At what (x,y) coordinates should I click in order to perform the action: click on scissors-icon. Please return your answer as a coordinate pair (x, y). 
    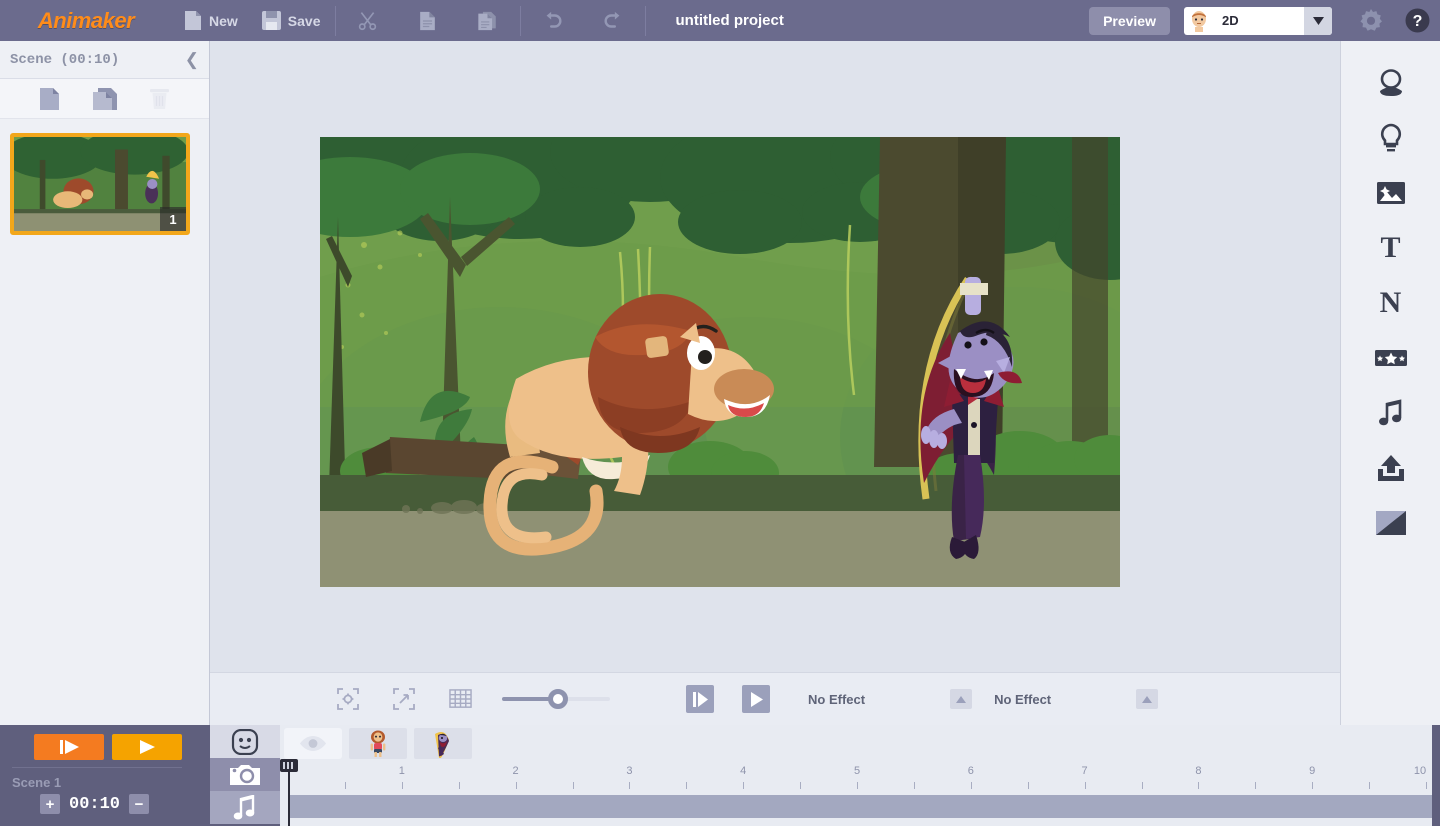
    Looking at the image, I should click on (367, 21).